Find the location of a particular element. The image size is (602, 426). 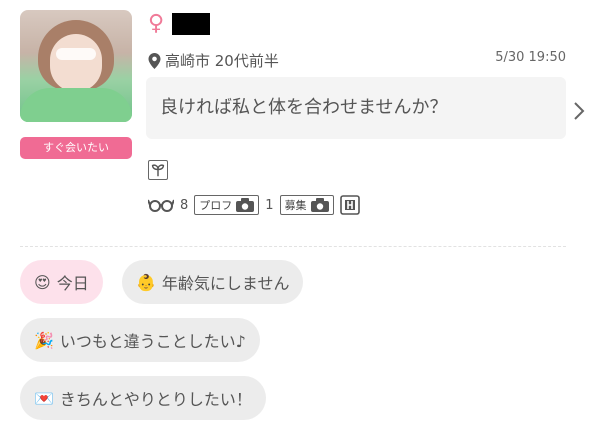

name-redacted is located at coordinates (191, 24).